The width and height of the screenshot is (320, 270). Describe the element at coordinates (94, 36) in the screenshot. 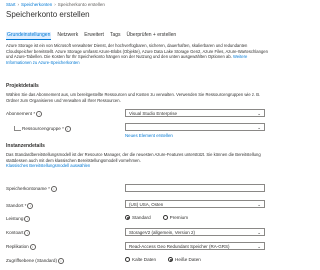

I see `tab-advanced: Erweitert` at that location.